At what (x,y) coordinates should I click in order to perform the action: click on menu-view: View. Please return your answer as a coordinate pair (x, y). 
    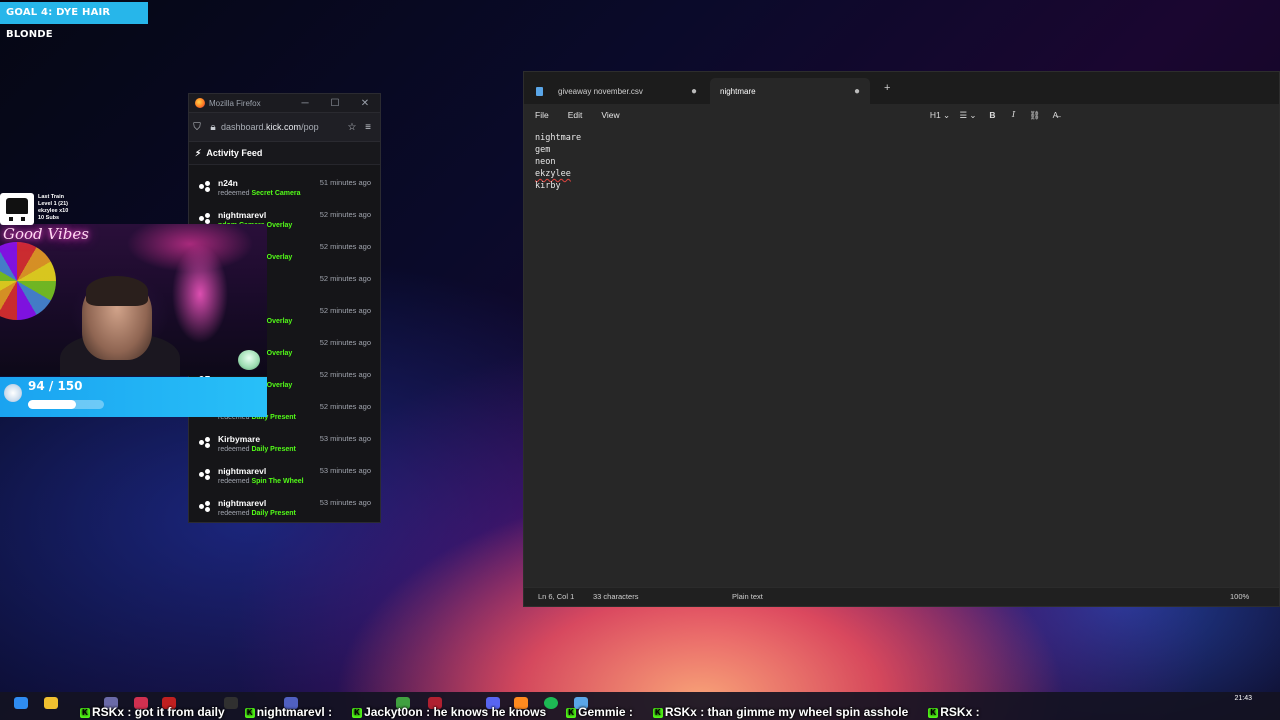
    Looking at the image, I should click on (610, 115).